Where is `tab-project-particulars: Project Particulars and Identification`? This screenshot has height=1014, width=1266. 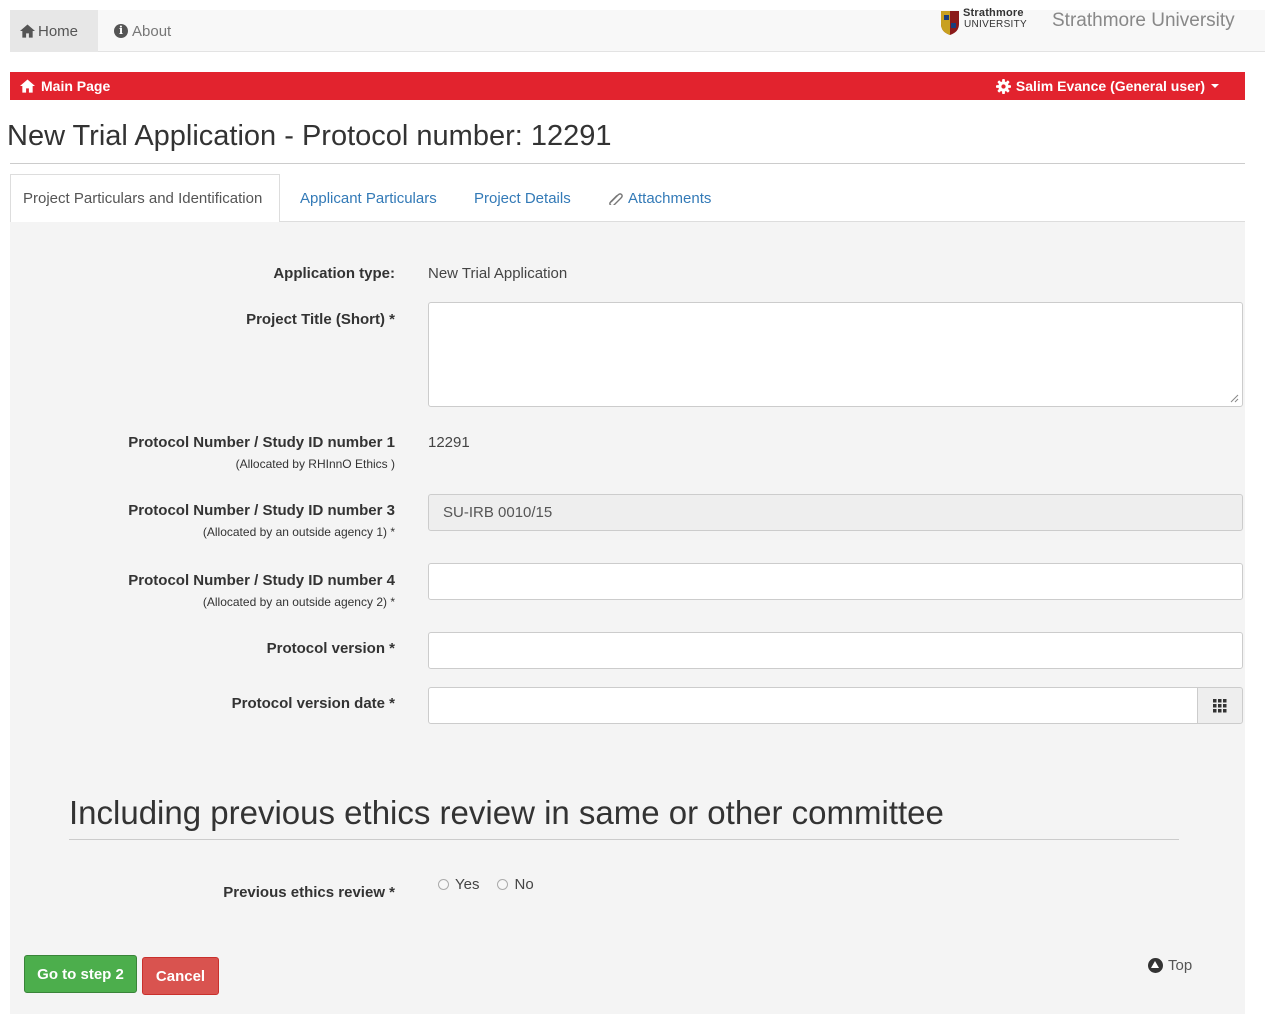
tab-project-particulars: Project Particulars and Identification is located at coordinates (145, 198).